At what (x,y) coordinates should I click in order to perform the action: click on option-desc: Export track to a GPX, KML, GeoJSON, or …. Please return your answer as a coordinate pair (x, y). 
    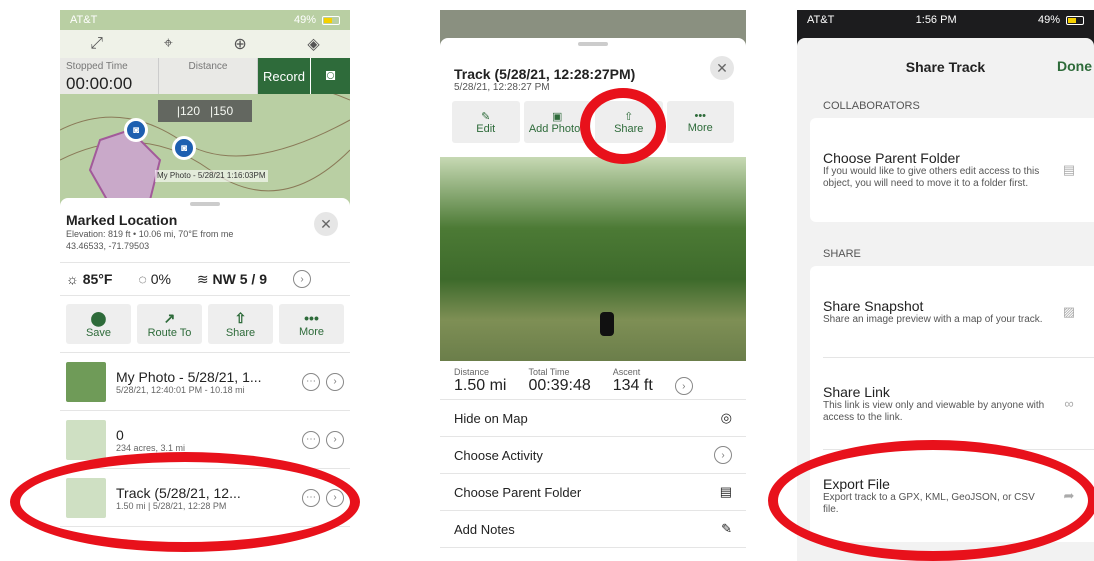
    Looking at the image, I should click on (929, 503).